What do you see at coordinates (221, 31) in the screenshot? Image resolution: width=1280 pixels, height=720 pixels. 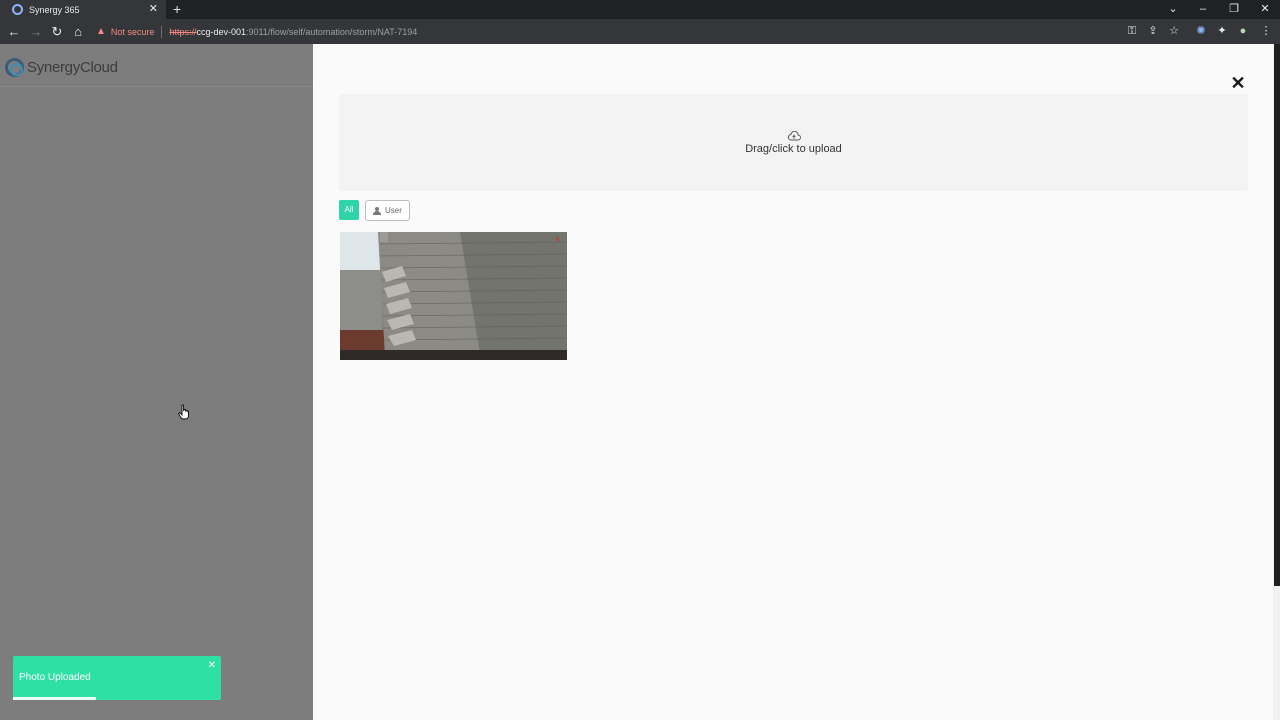 I see `url-host: ccg-dev-001` at bounding box center [221, 31].